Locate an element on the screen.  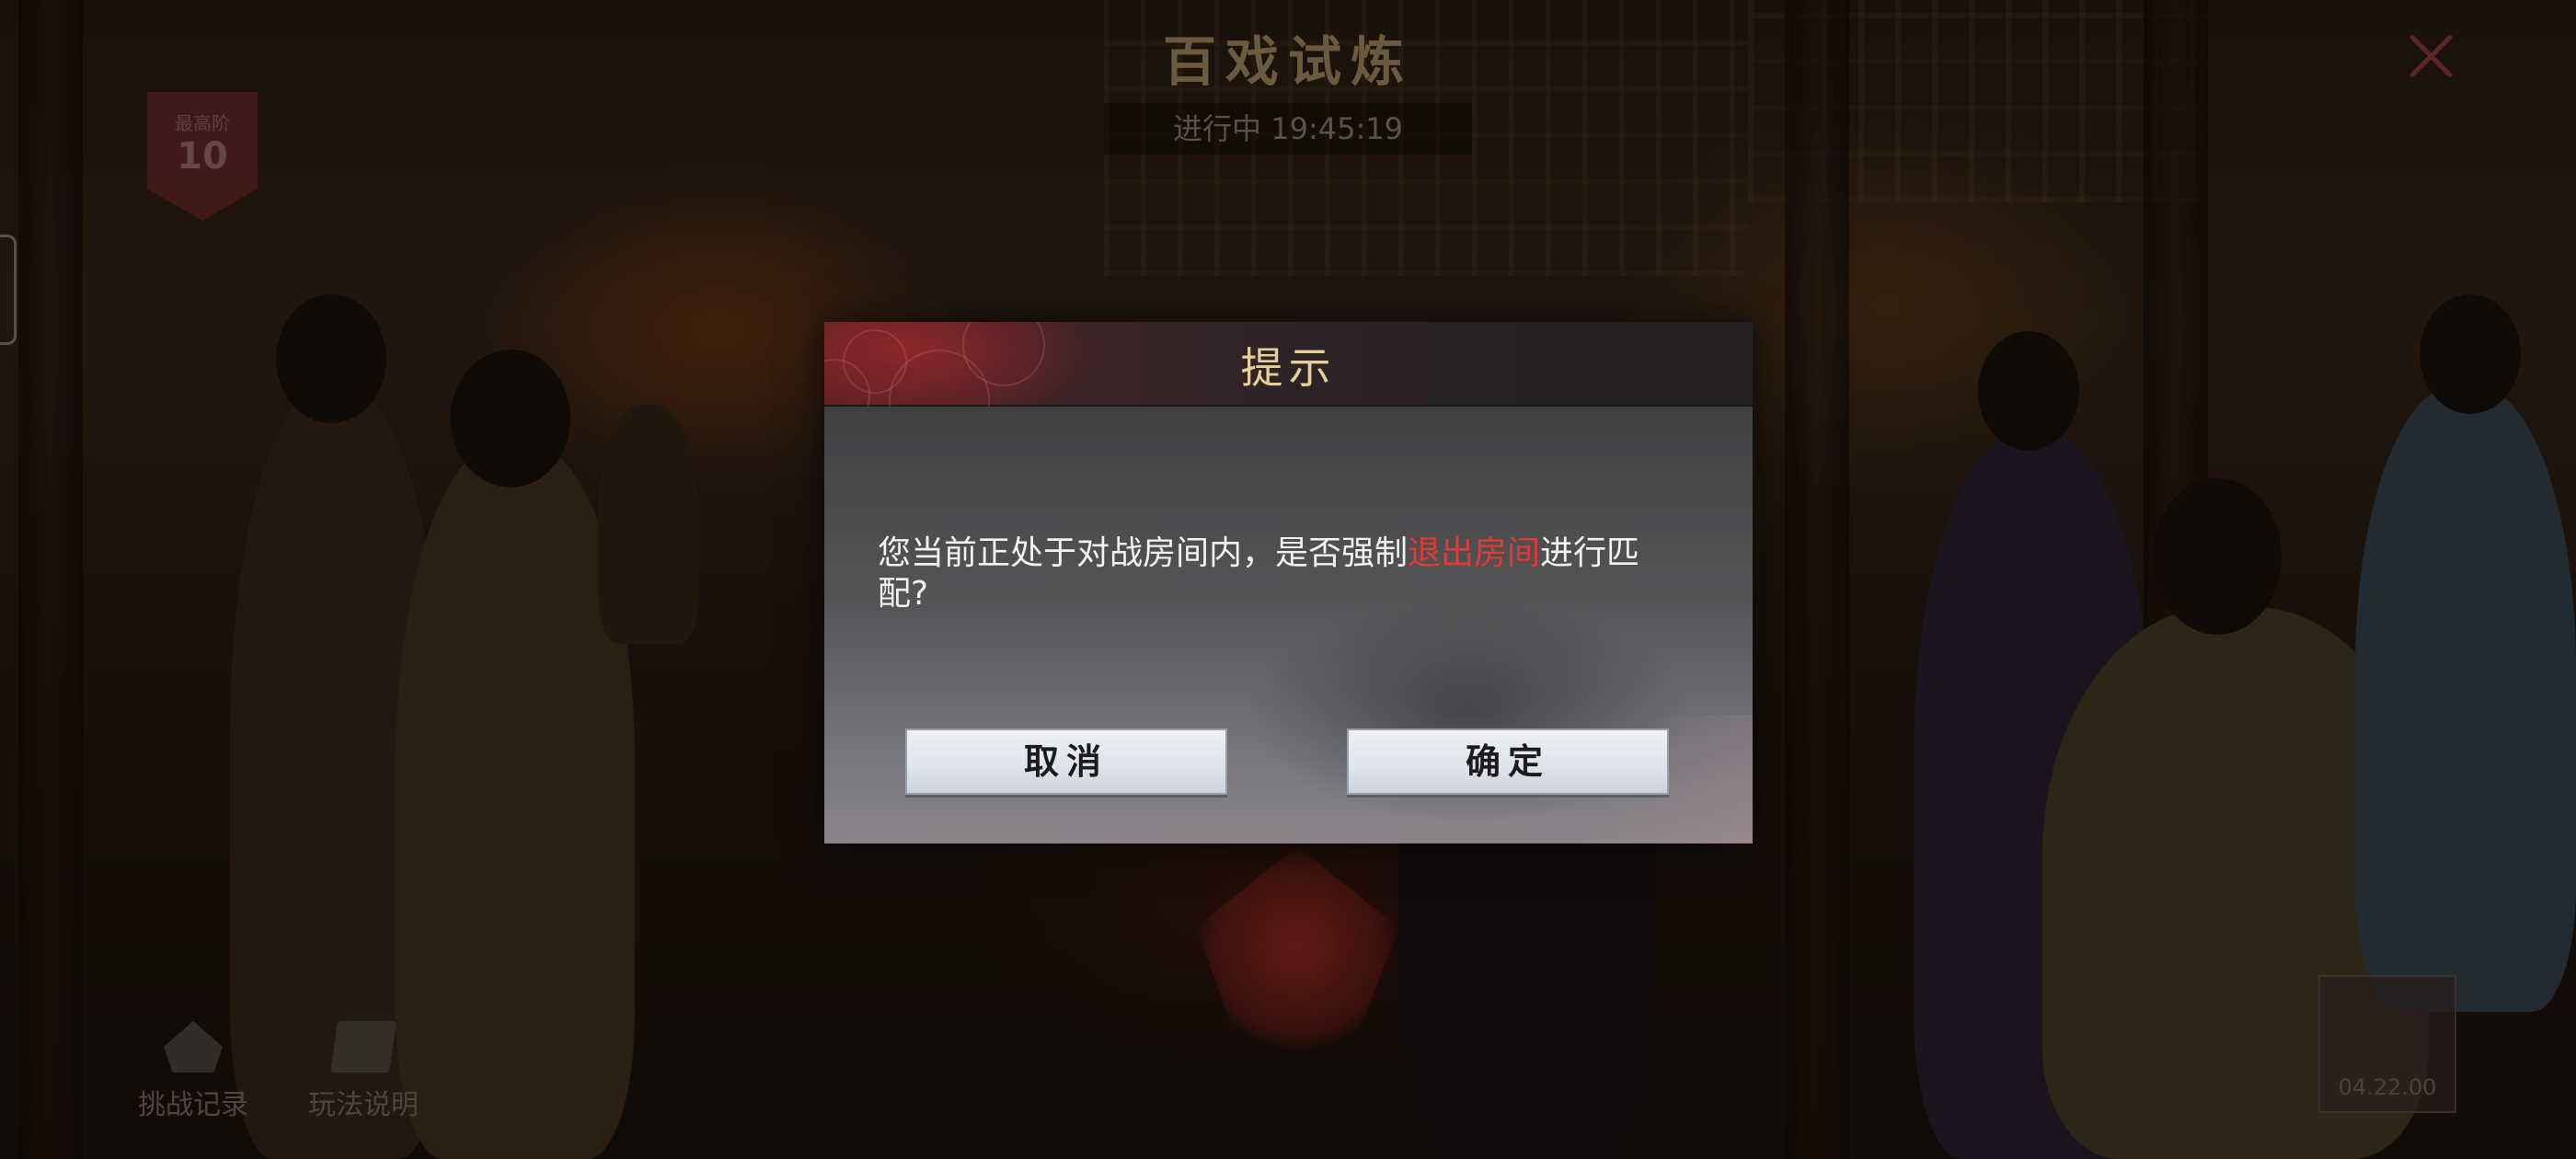
dialog-header: 提示 is located at coordinates (1288, 386).